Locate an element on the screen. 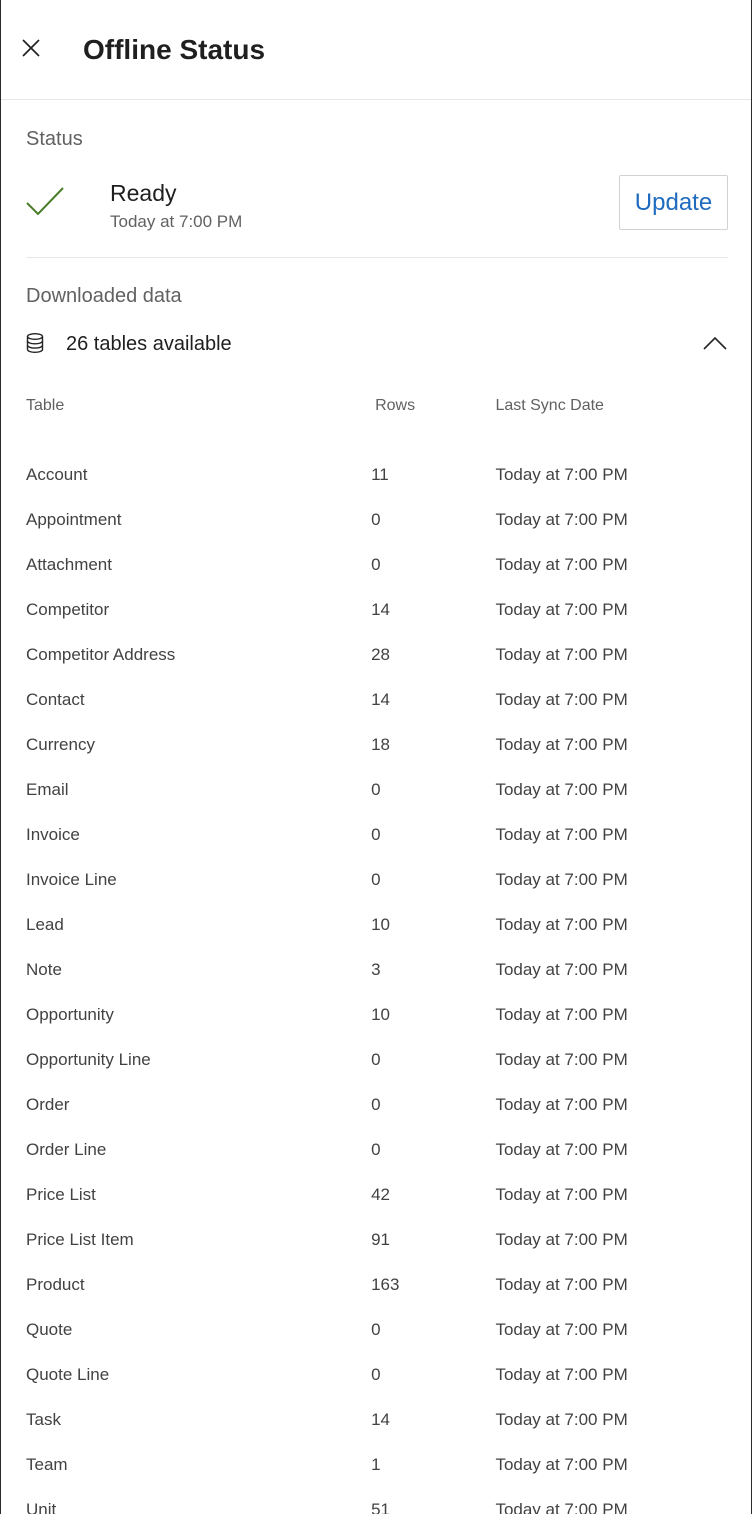 This screenshot has height=1514, width=752. table-row: Price List 42 Today at 7:00 PM is located at coordinates (377, 1194).